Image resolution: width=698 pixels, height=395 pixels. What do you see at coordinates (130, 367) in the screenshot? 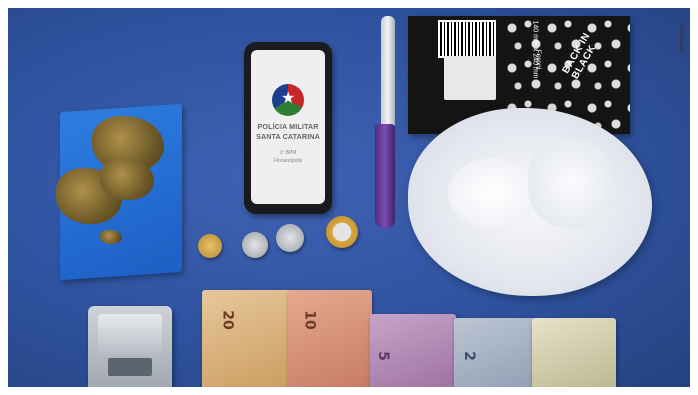
I see `scale-display` at bounding box center [130, 367].